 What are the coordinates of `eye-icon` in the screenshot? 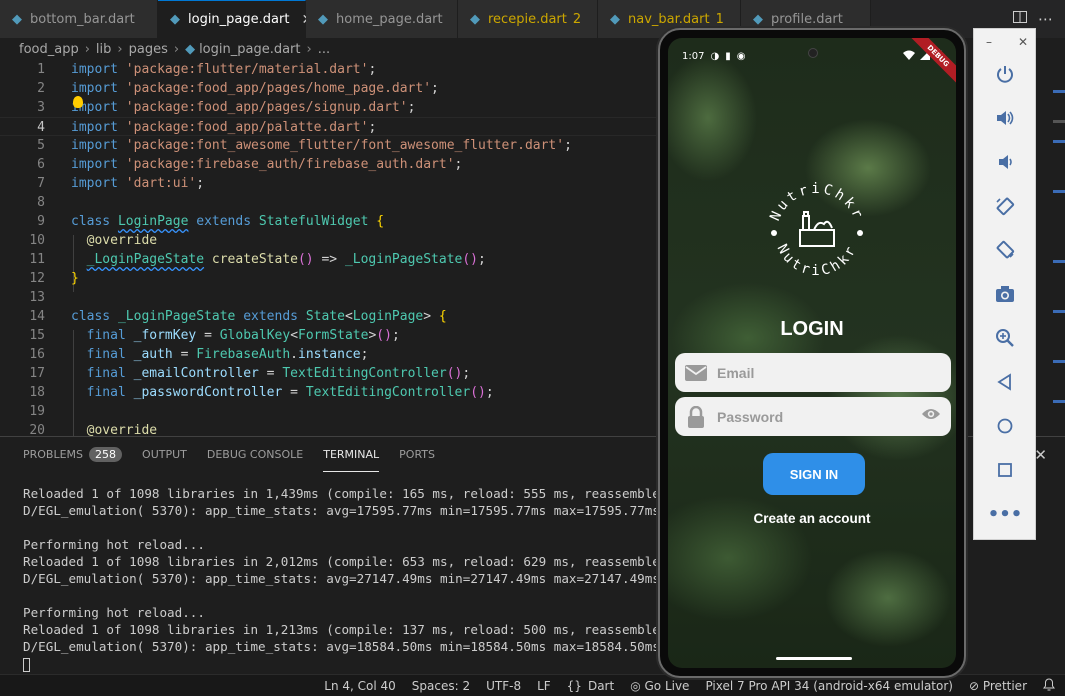 It's located at (931, 416).